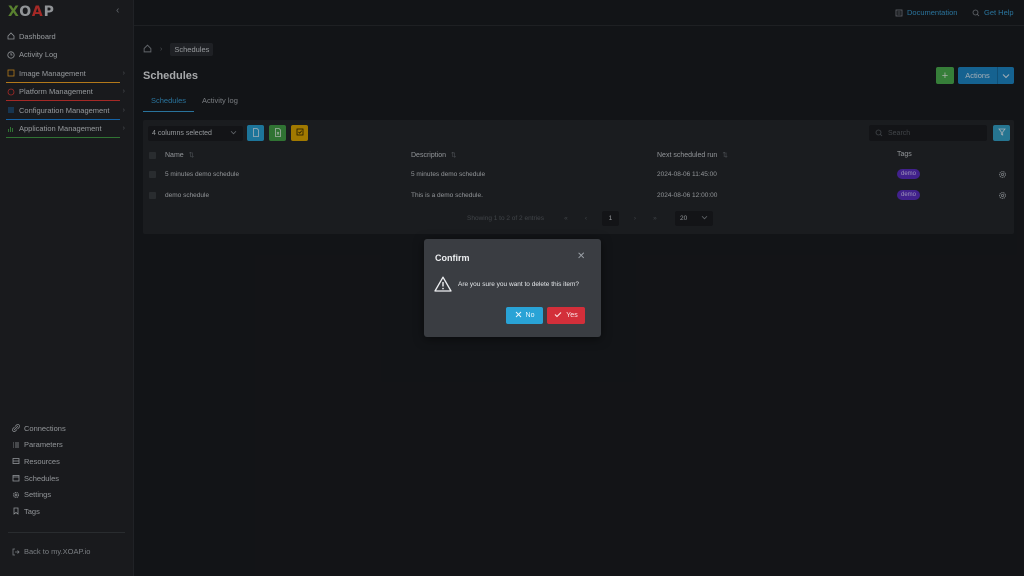 The image size is (1024, 576). I want to click on check-icon, so click(558, 315).